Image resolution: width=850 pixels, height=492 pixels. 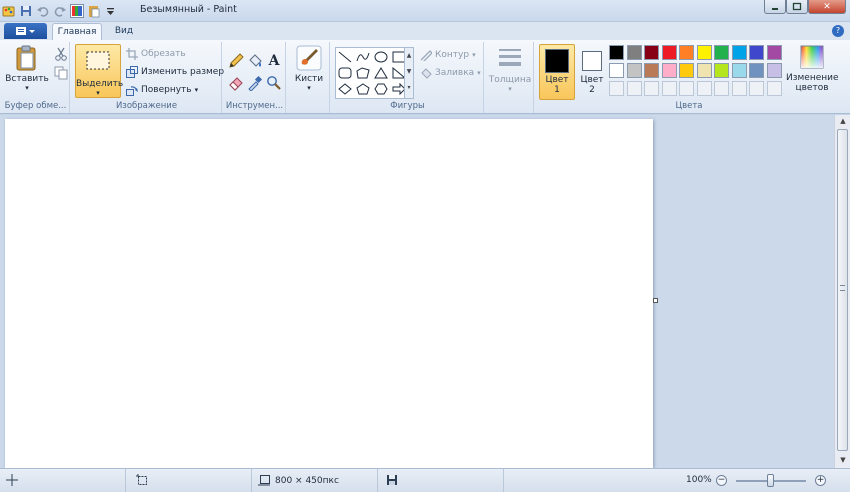 What do you see at coordinates (255, 83) in the screenshot?
I see `color-picker-icon` at bounding box center [255, 83].